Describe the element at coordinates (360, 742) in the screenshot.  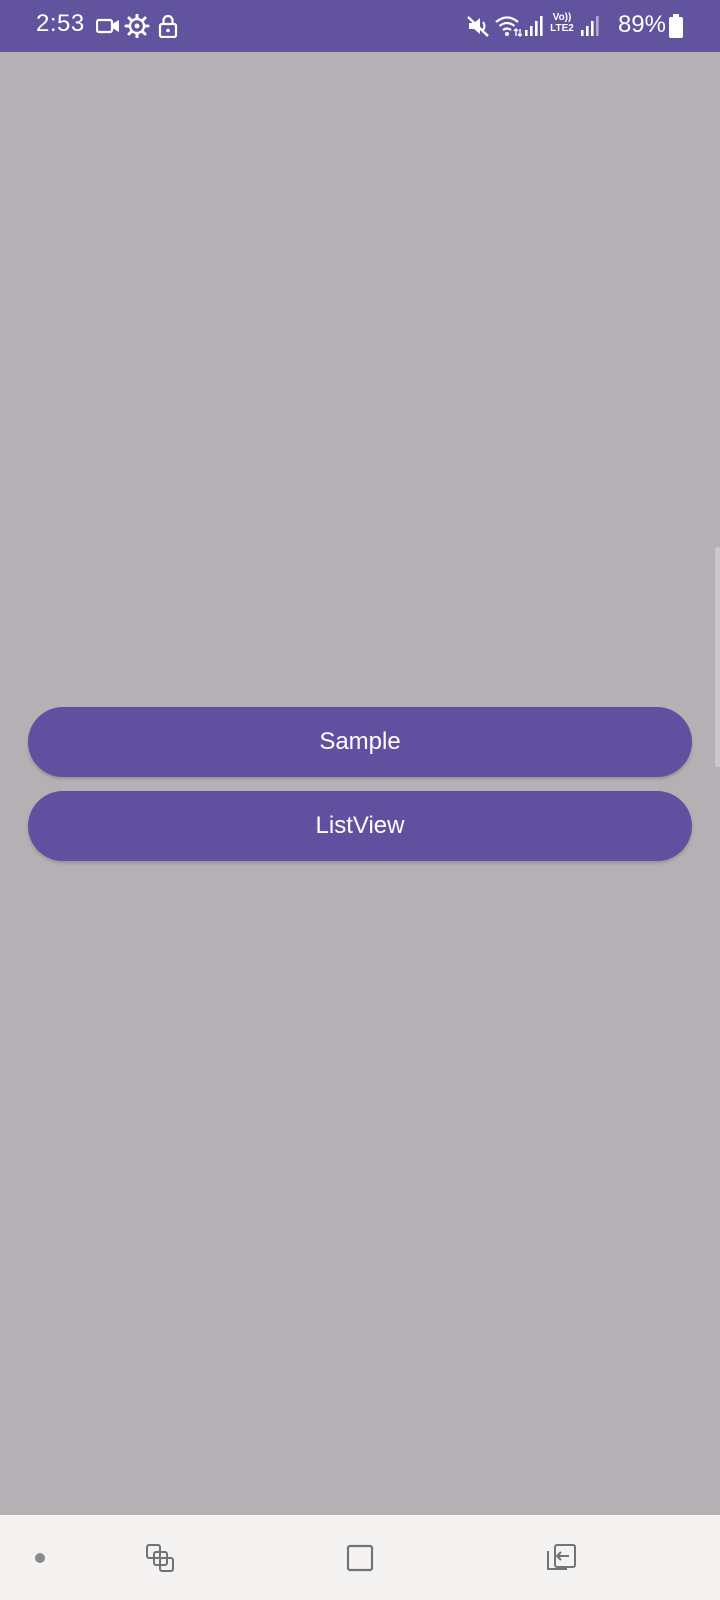
I see `sample-button: Sample` at that location.